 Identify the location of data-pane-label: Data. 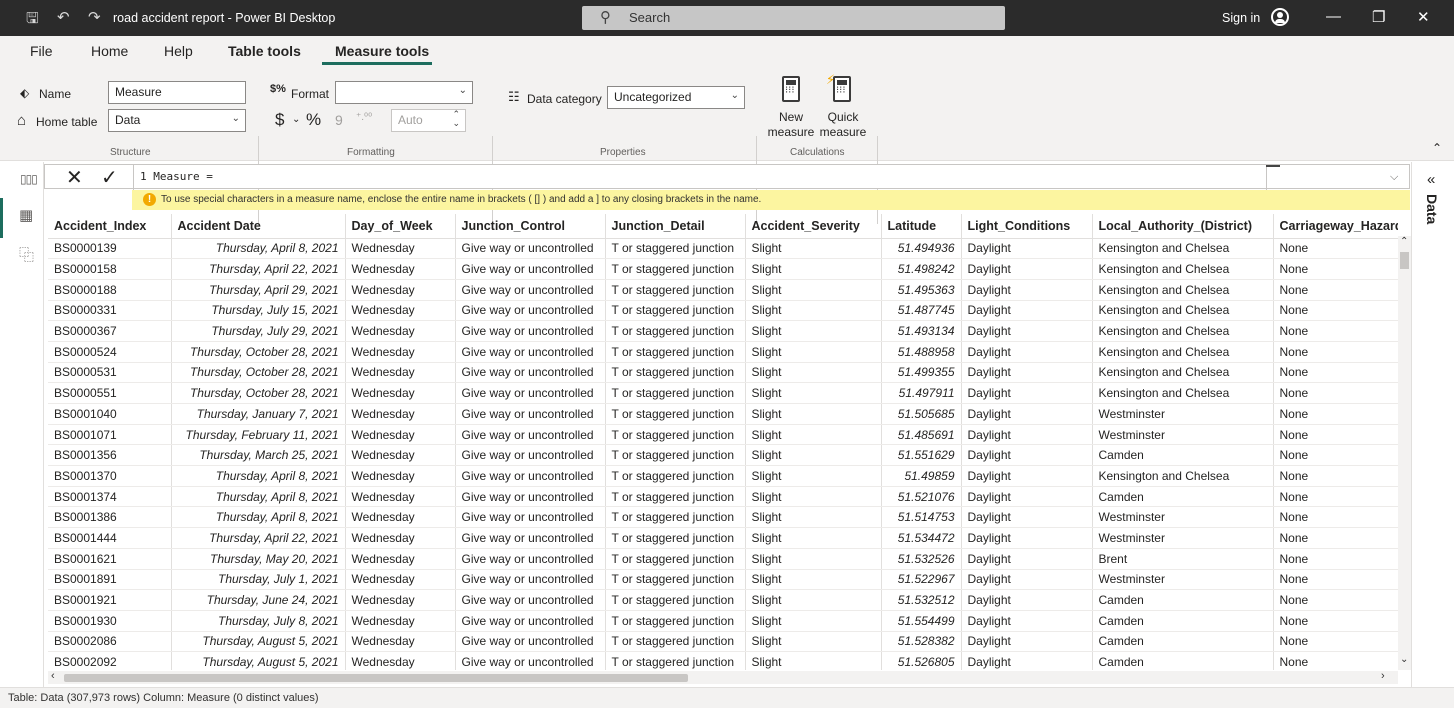
(1432, 209).